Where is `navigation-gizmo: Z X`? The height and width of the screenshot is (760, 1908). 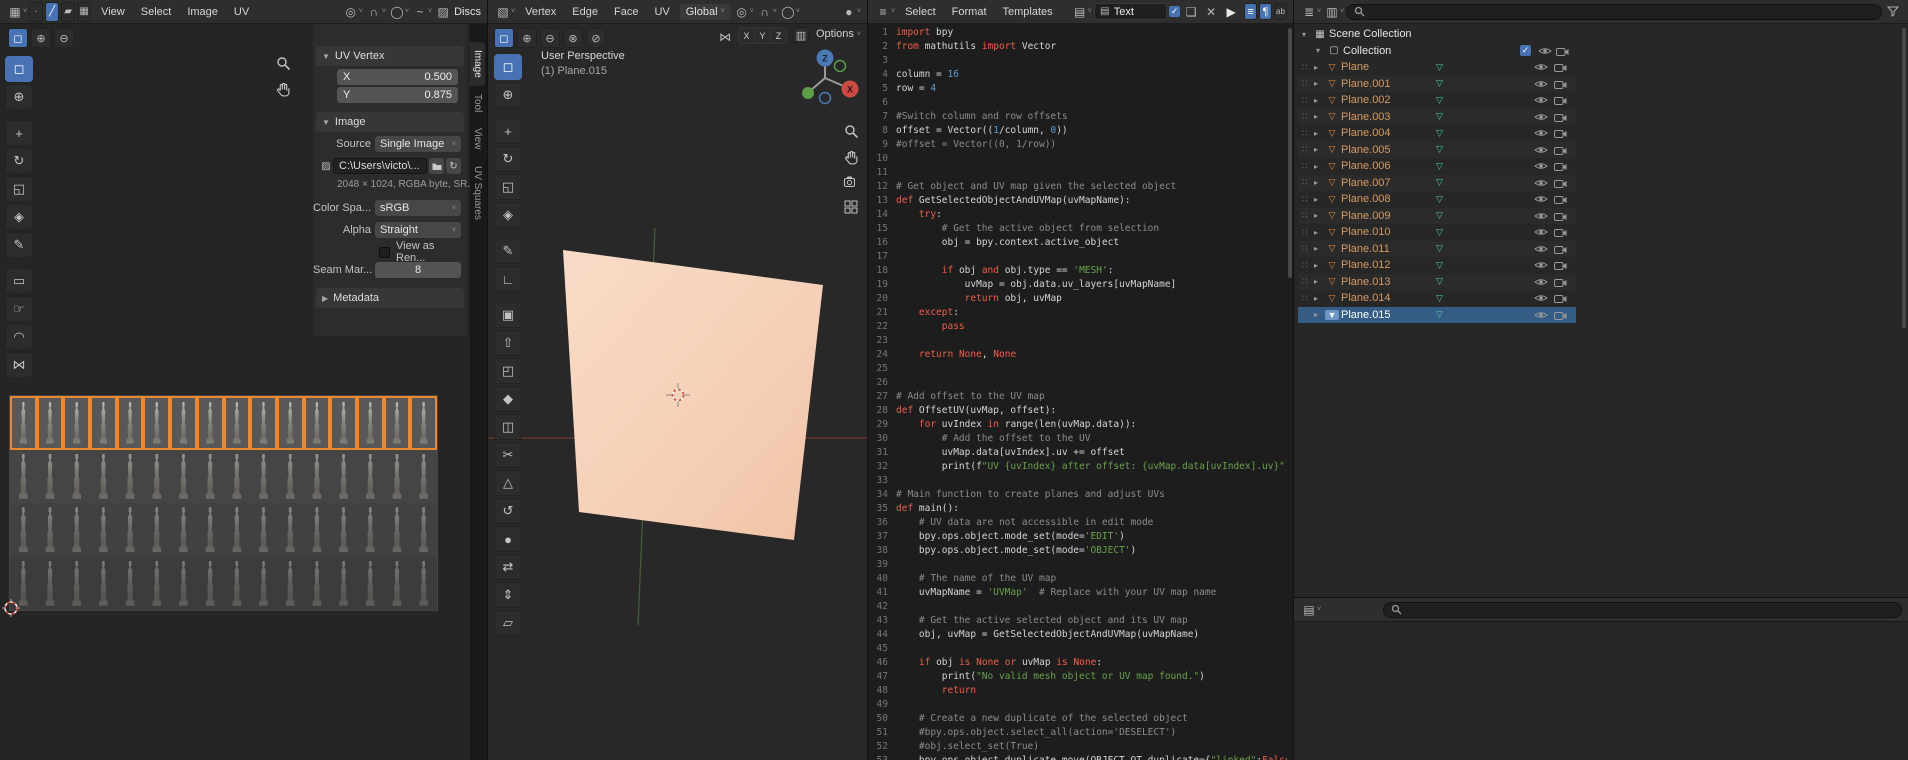
navigation-gizmo: Z X is located at coordinates (830, 78).